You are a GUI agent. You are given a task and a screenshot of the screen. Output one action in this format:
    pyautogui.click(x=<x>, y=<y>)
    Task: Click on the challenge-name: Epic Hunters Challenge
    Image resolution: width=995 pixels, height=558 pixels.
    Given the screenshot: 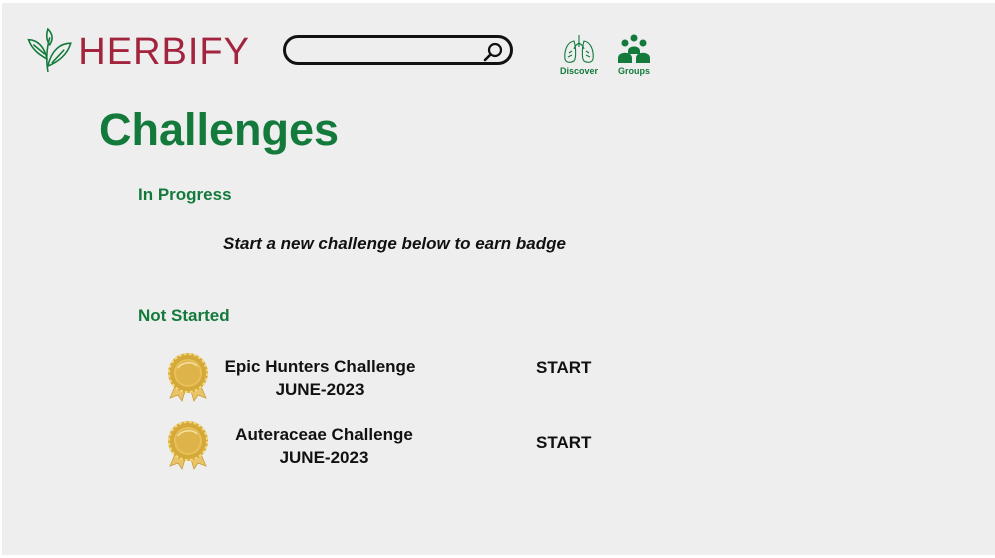 What is the action you would take?
    pyautogui.click(x=320, y=366)
    